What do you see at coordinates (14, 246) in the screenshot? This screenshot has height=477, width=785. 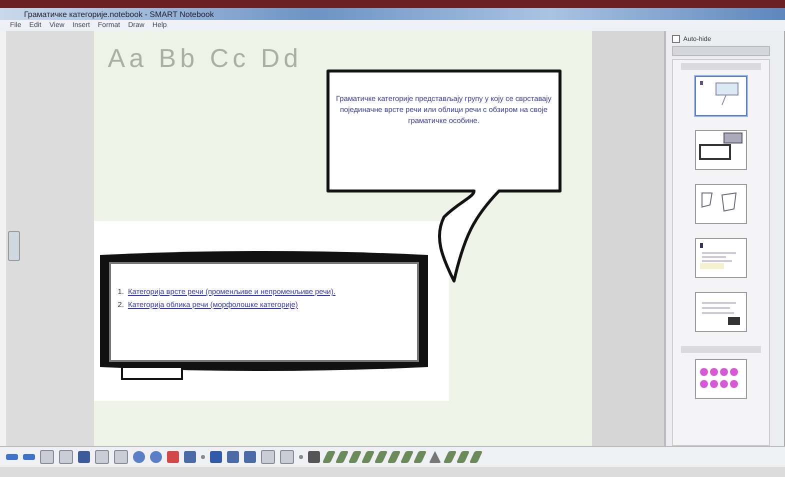 I see `side-tab` at bounding box center [14, 246].